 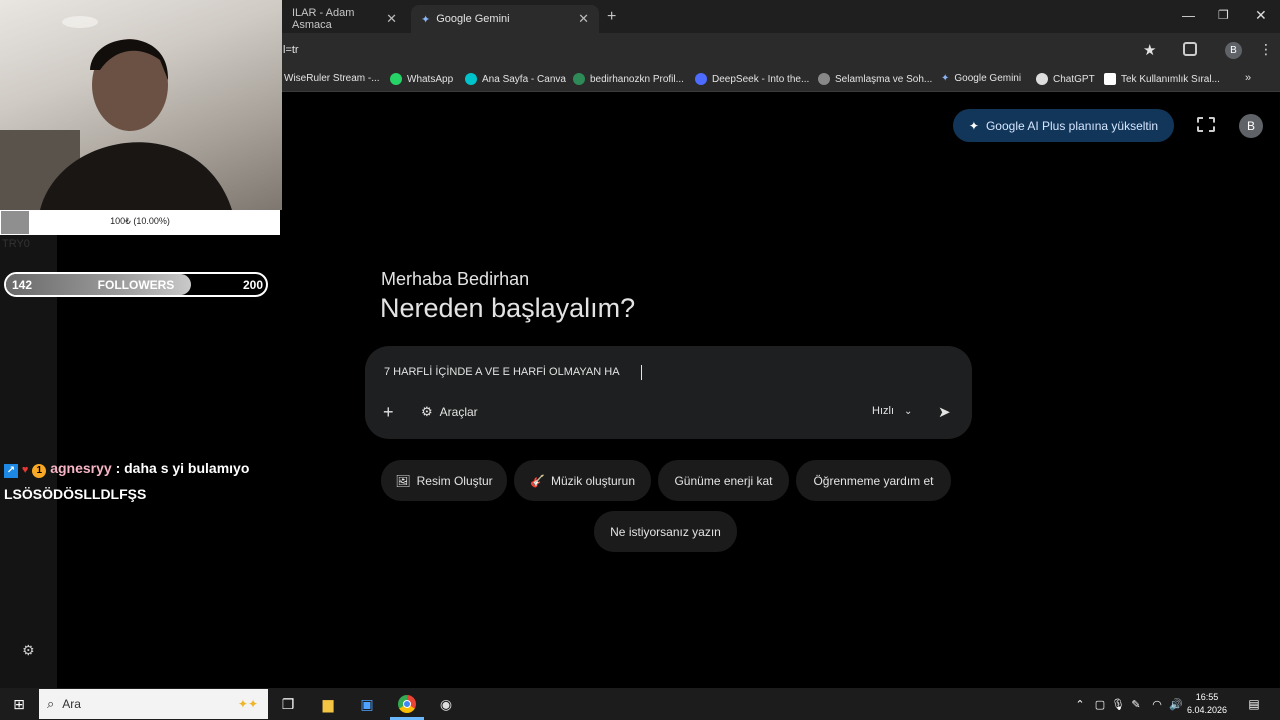 I want to click on followers-goal-bar: 142 FOLLOWERS 200, so click(x=136, y=284).